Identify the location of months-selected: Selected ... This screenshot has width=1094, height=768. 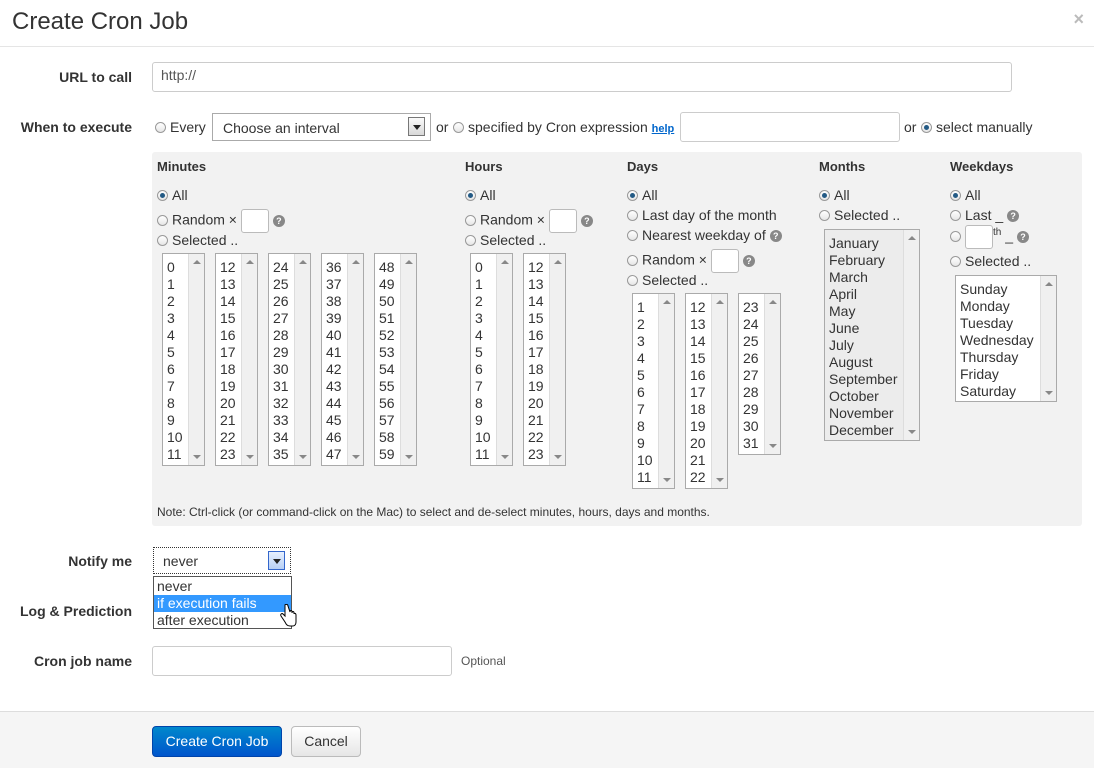
(859, 215).